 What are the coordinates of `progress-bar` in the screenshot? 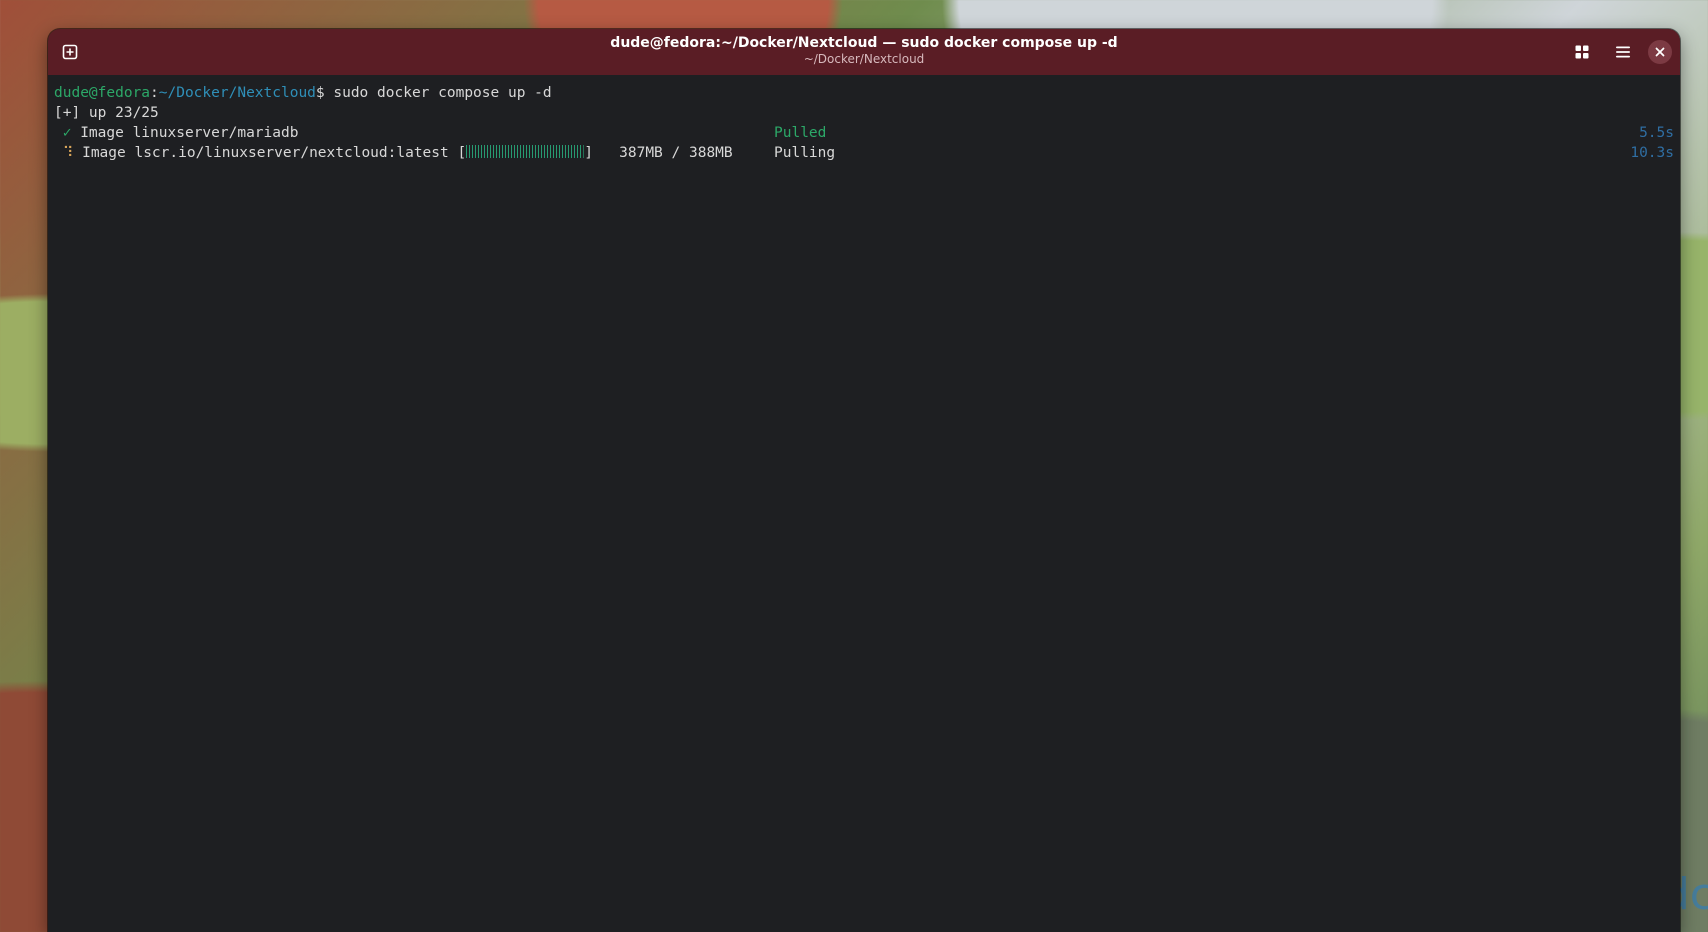 It's located at (525, 151).